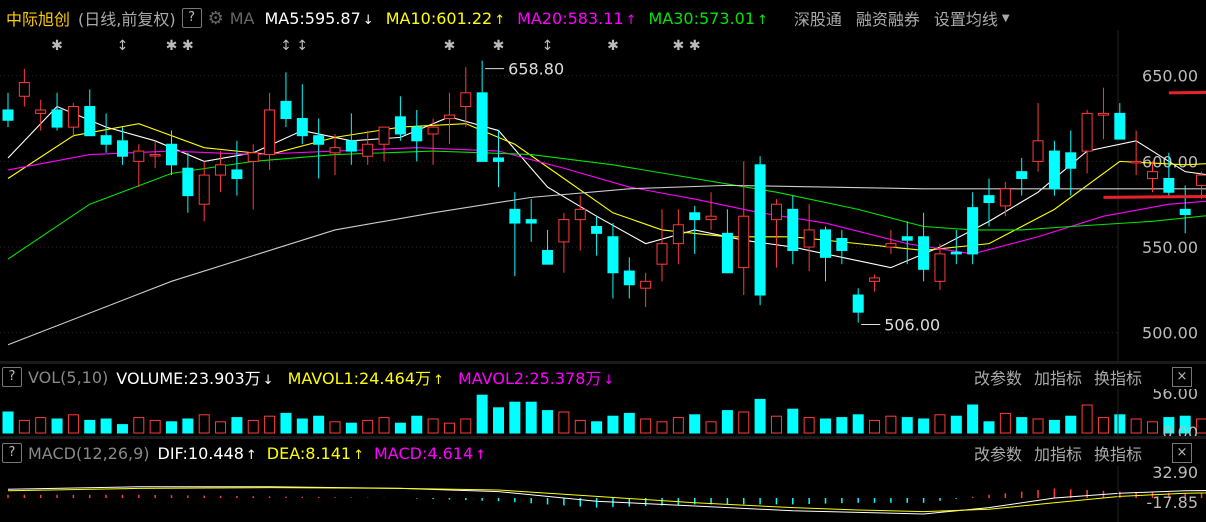 This screenshot has width=1206, height=522. I want to click on ma-item-text: MA30:573.01, so click(701, 18).